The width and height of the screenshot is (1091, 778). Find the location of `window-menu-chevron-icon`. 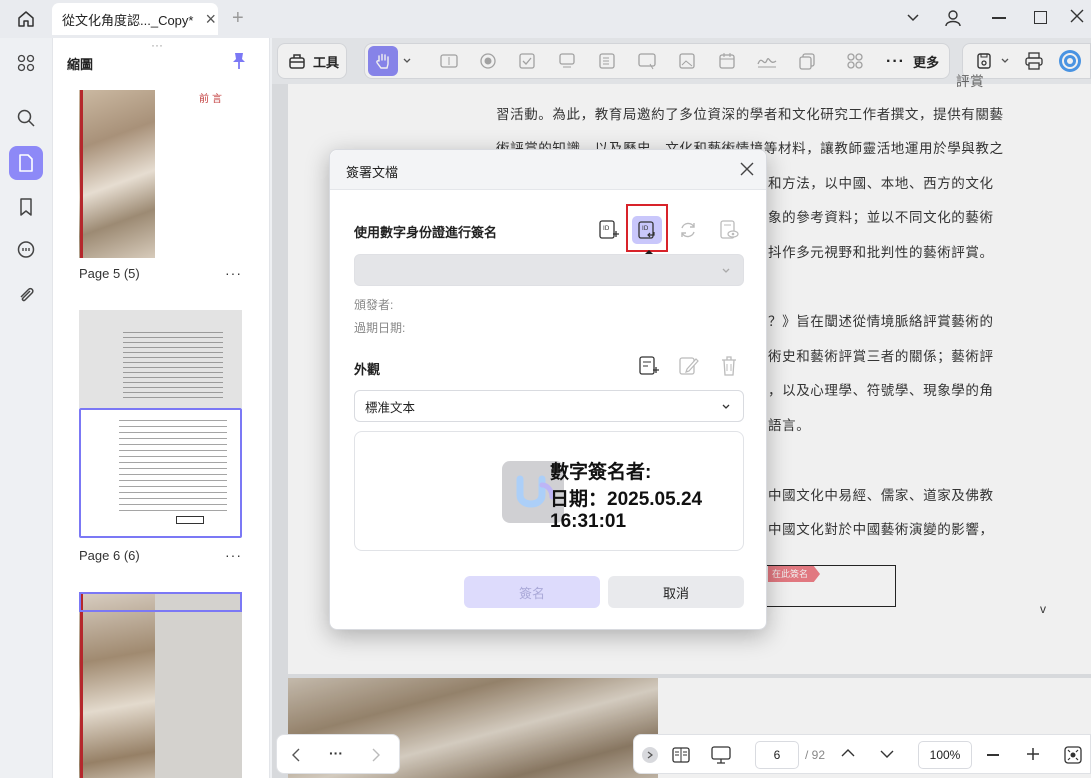

window-menu-chevron-icon is located at coordinates (913, 18).